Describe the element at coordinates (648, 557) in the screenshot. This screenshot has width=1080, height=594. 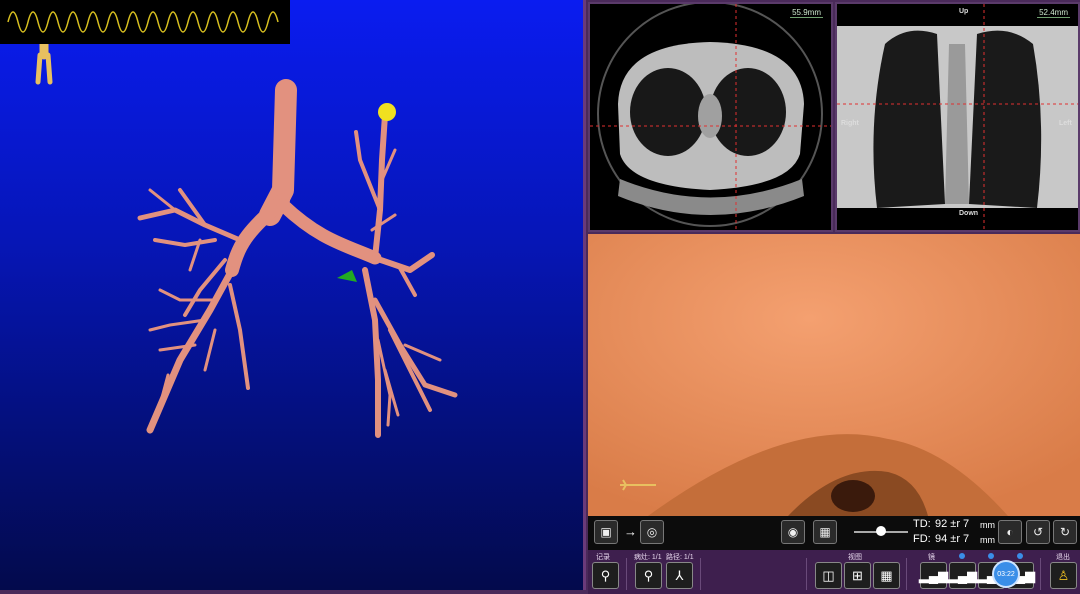
I see `lesion-counter: 病灶: 1/1` at that location.